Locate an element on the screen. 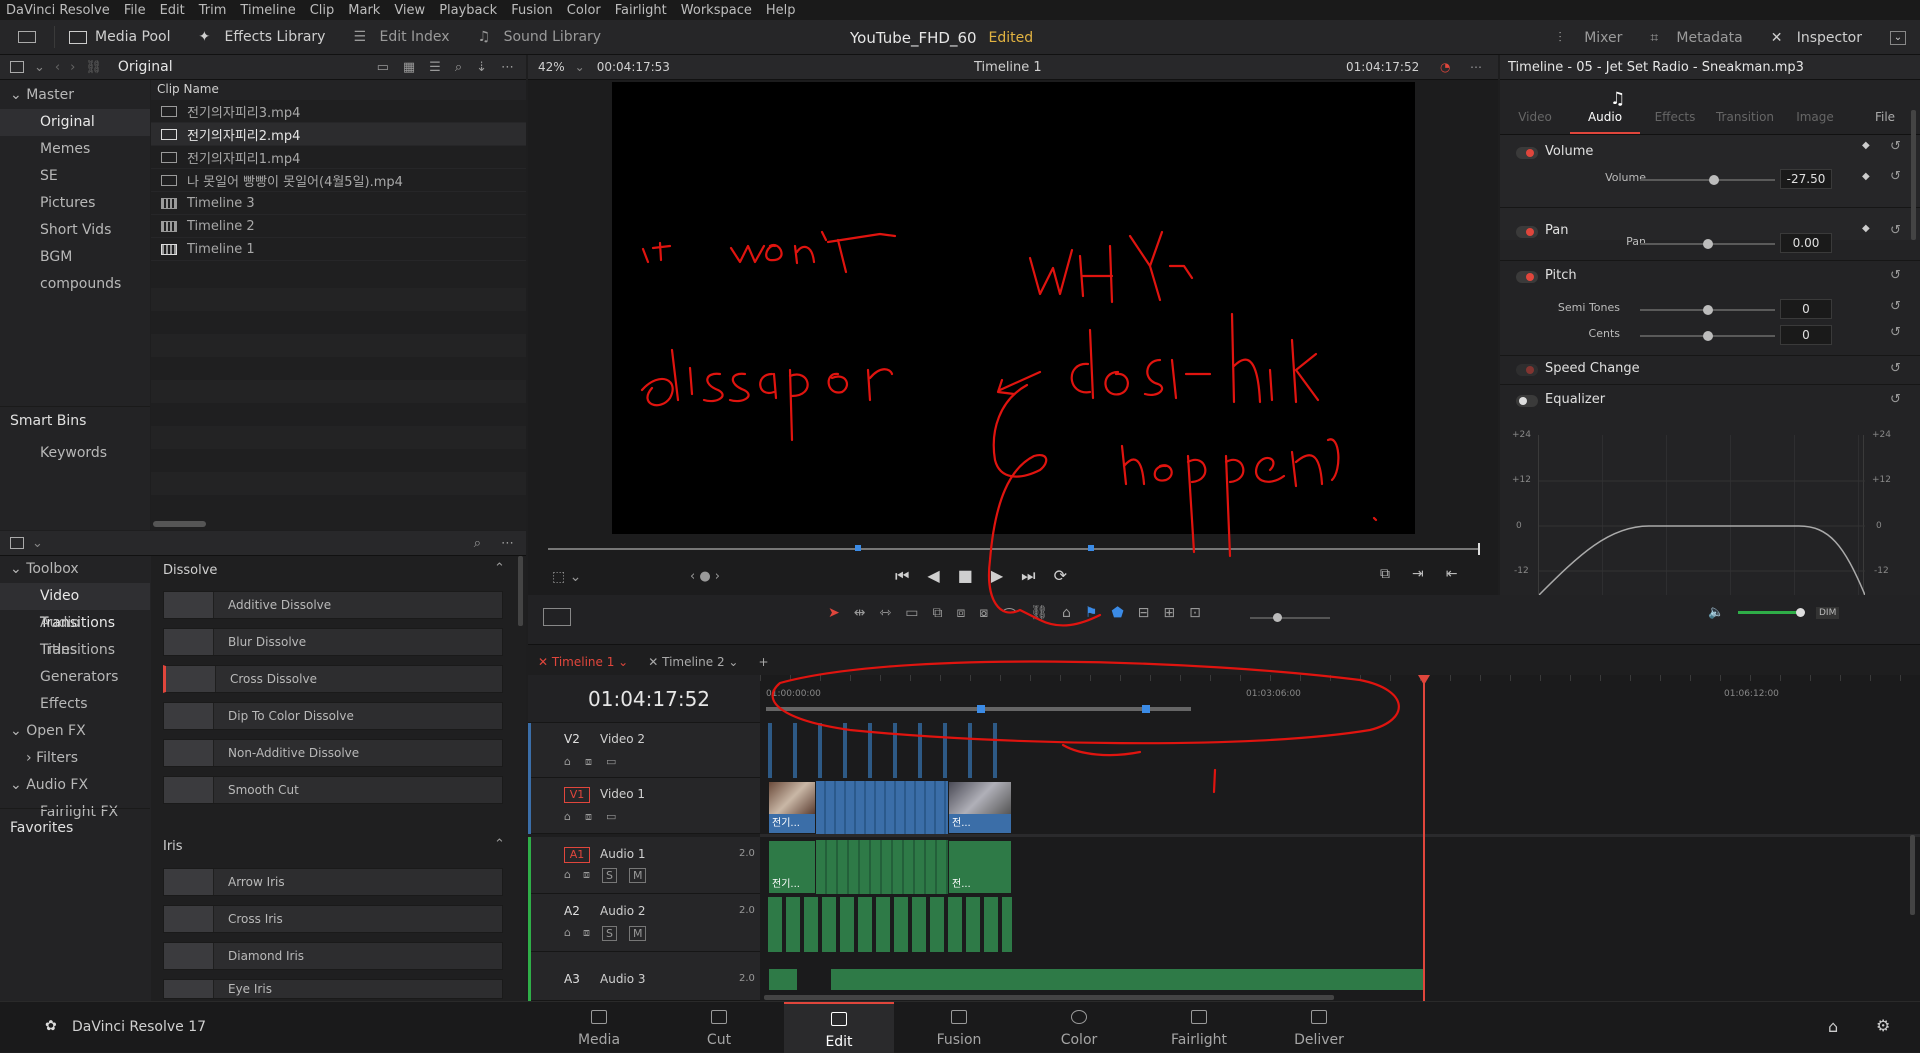 The image size is (1920, 1053). page-label: Fusion is located at coordinates (959, 1040).